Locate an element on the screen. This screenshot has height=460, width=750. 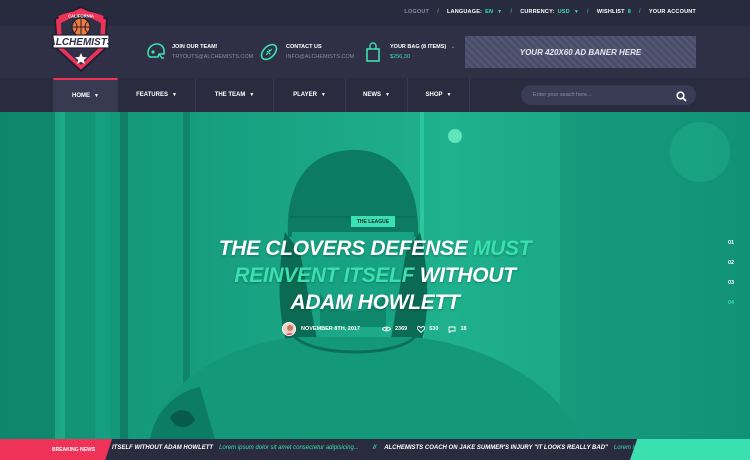
account-link: YOUR ACCOUNT is located at coordinates (672, 12).